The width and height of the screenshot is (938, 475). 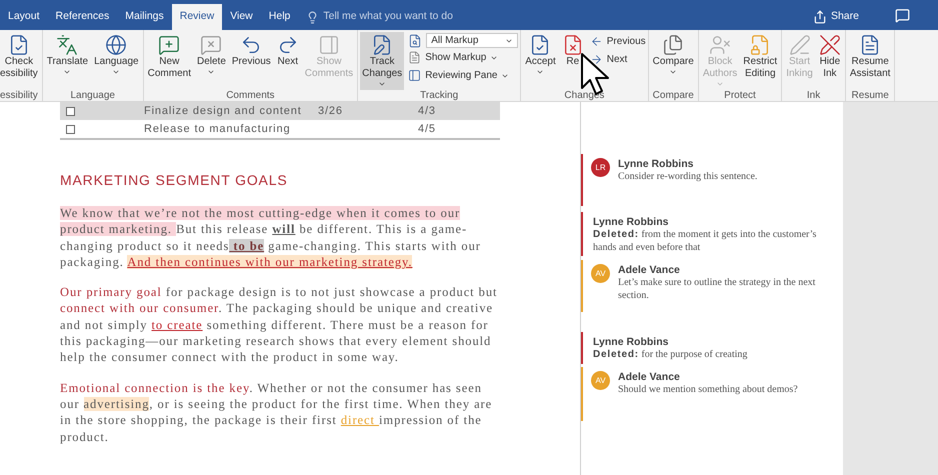 I want to click on table-cell-text: 3/26, so click(x=331, y=111).